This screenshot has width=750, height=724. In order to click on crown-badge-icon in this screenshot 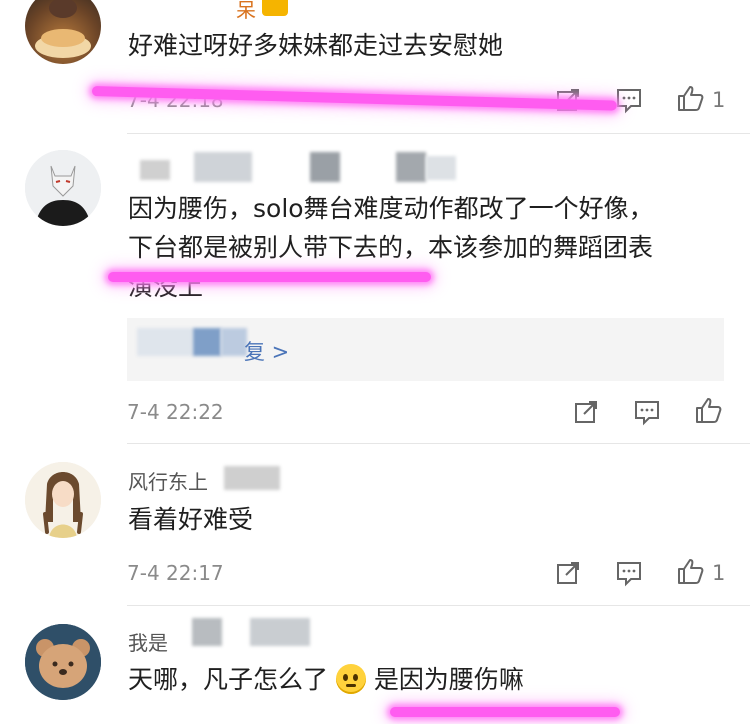, I will do `click(275, 8)`.